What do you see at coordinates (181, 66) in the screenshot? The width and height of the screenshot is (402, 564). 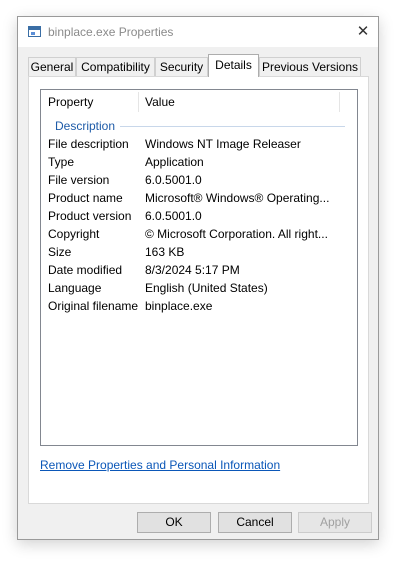 I see `tab-security: Security` at bounding box center [181, 66].